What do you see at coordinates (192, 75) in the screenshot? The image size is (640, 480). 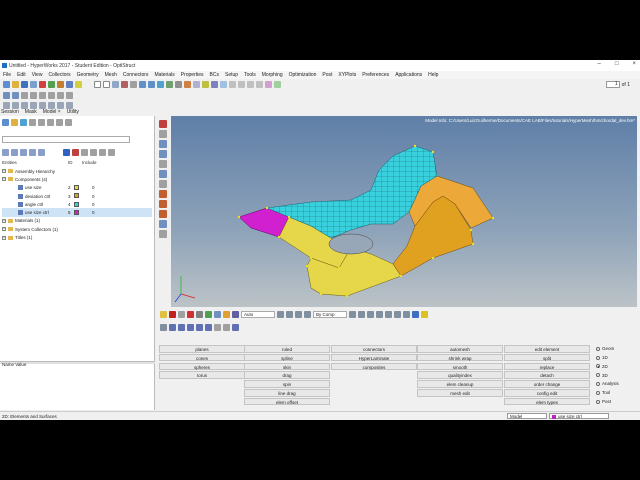 I see `menu-properties: Properties` at bounding box center [192, 75].